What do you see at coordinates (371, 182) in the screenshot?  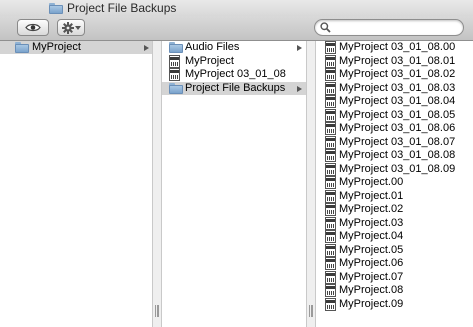 I see `item-label: MyProject.00` at bounding box center [371, 182].